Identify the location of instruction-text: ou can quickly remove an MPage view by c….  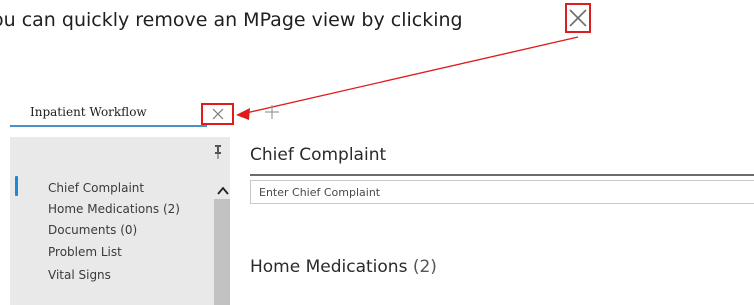
(231, 20).